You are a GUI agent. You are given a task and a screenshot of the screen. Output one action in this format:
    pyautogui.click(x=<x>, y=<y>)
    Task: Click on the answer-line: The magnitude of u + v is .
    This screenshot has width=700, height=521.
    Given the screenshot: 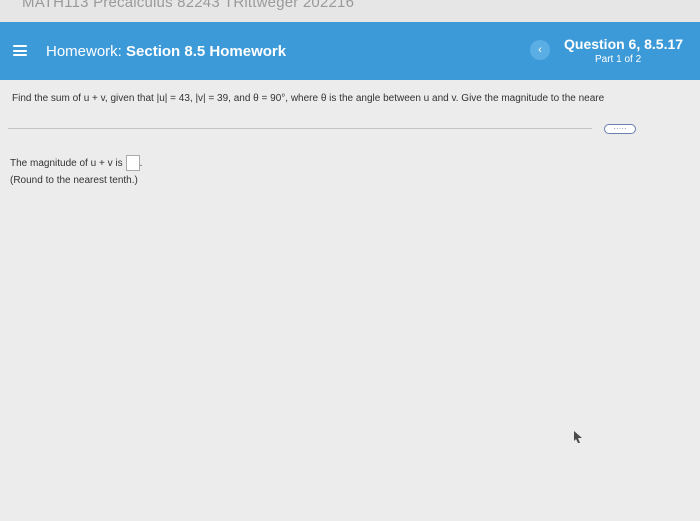 What is the action you would take?
    pyautogui.click(x=76, y=163)
    